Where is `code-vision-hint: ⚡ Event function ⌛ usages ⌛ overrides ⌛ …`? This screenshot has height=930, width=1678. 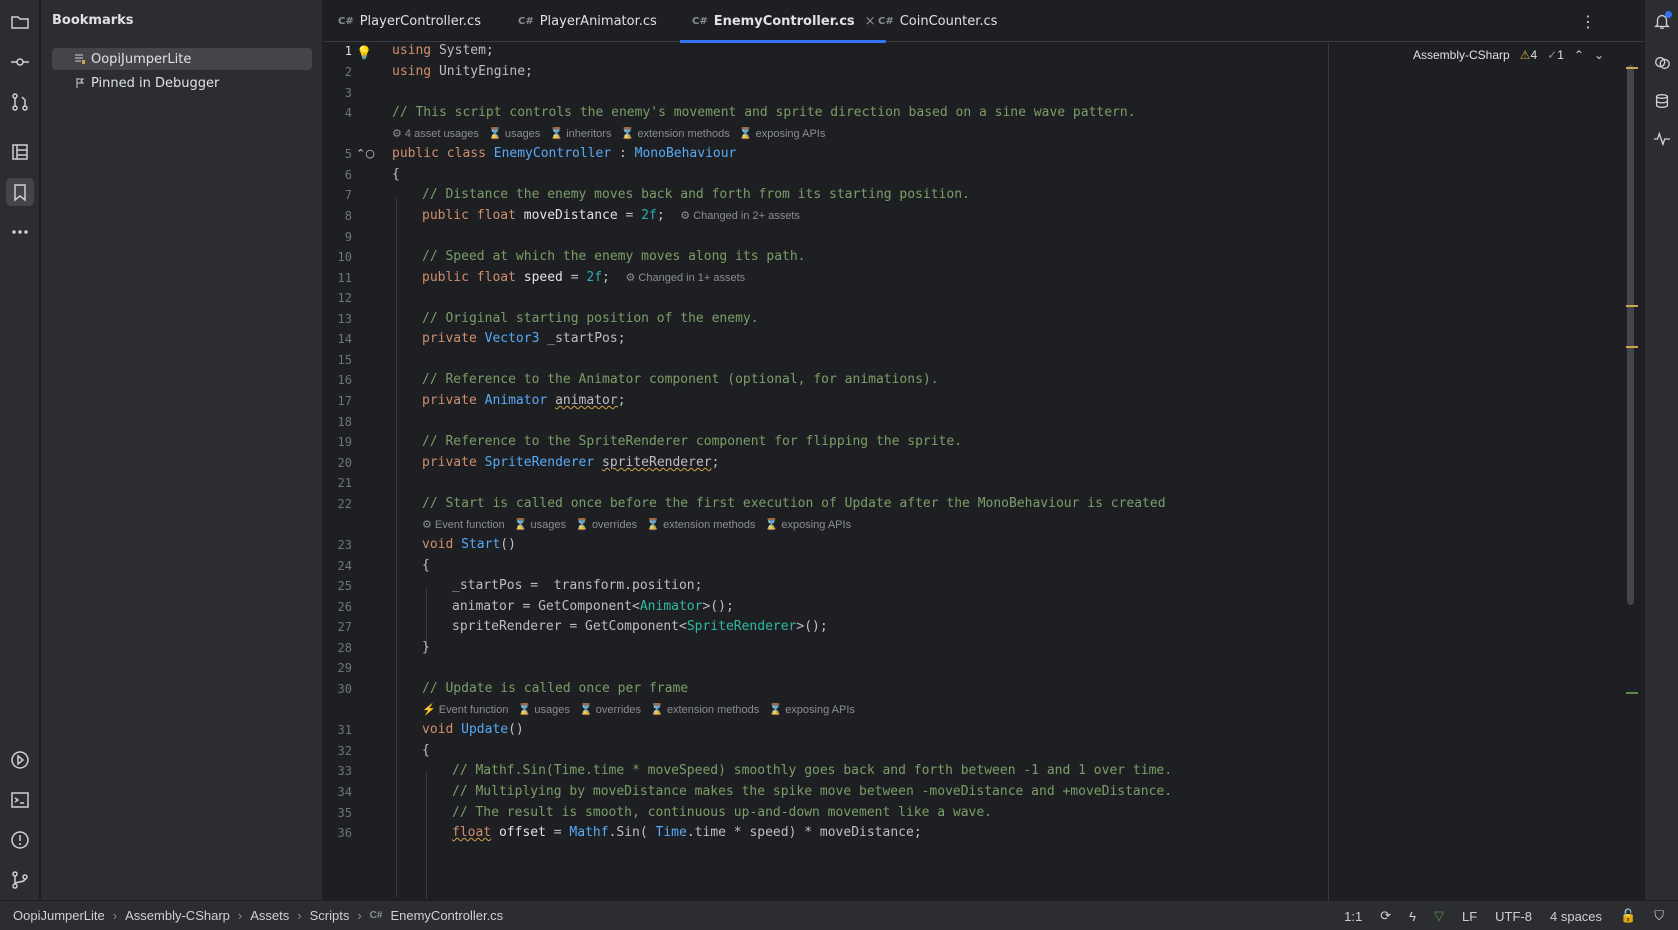
code-vision-hint: ⚡ Event function ⌛ usages ⌛ overrides ⌛ … is located at coordinates (638, 710).